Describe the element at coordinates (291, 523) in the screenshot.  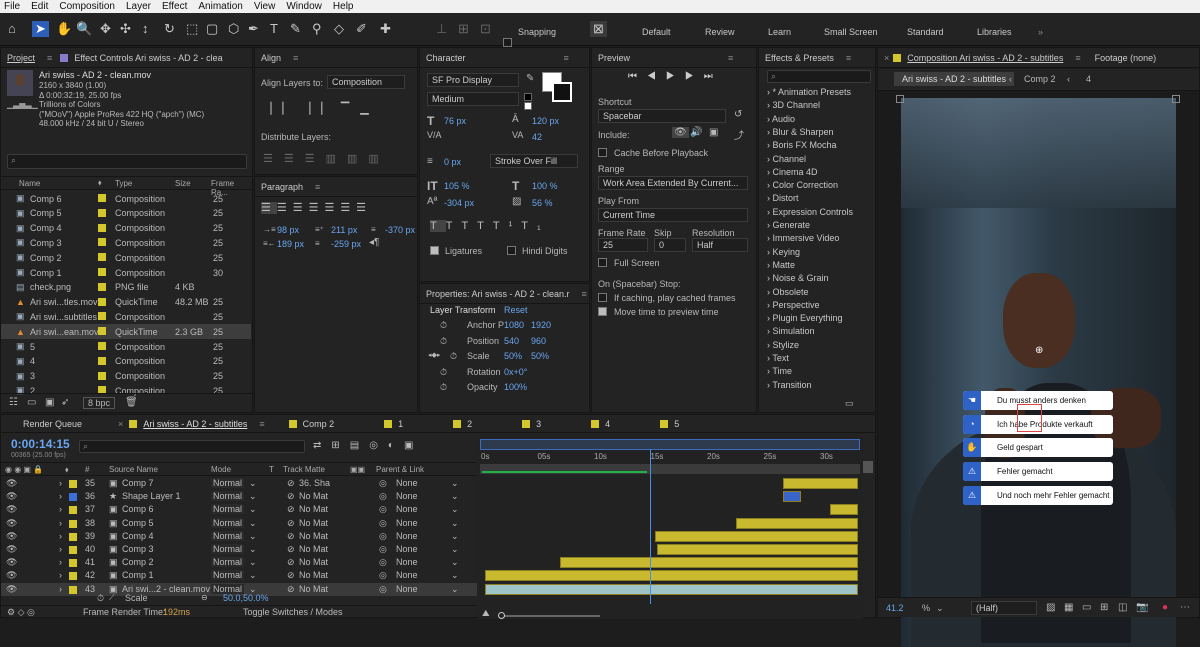
I see `track-matte-link-icon: ⊘` at that location.